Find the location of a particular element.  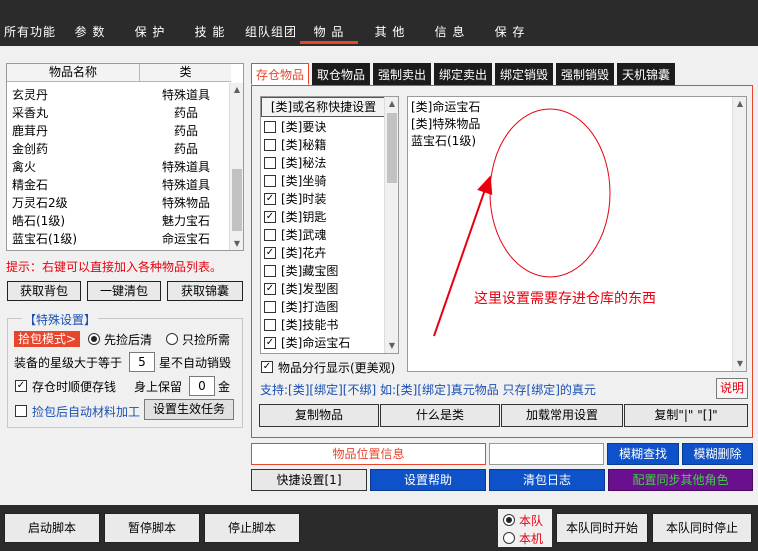

checklist-item: [类]打造图 is located at coordinates (323, 307).